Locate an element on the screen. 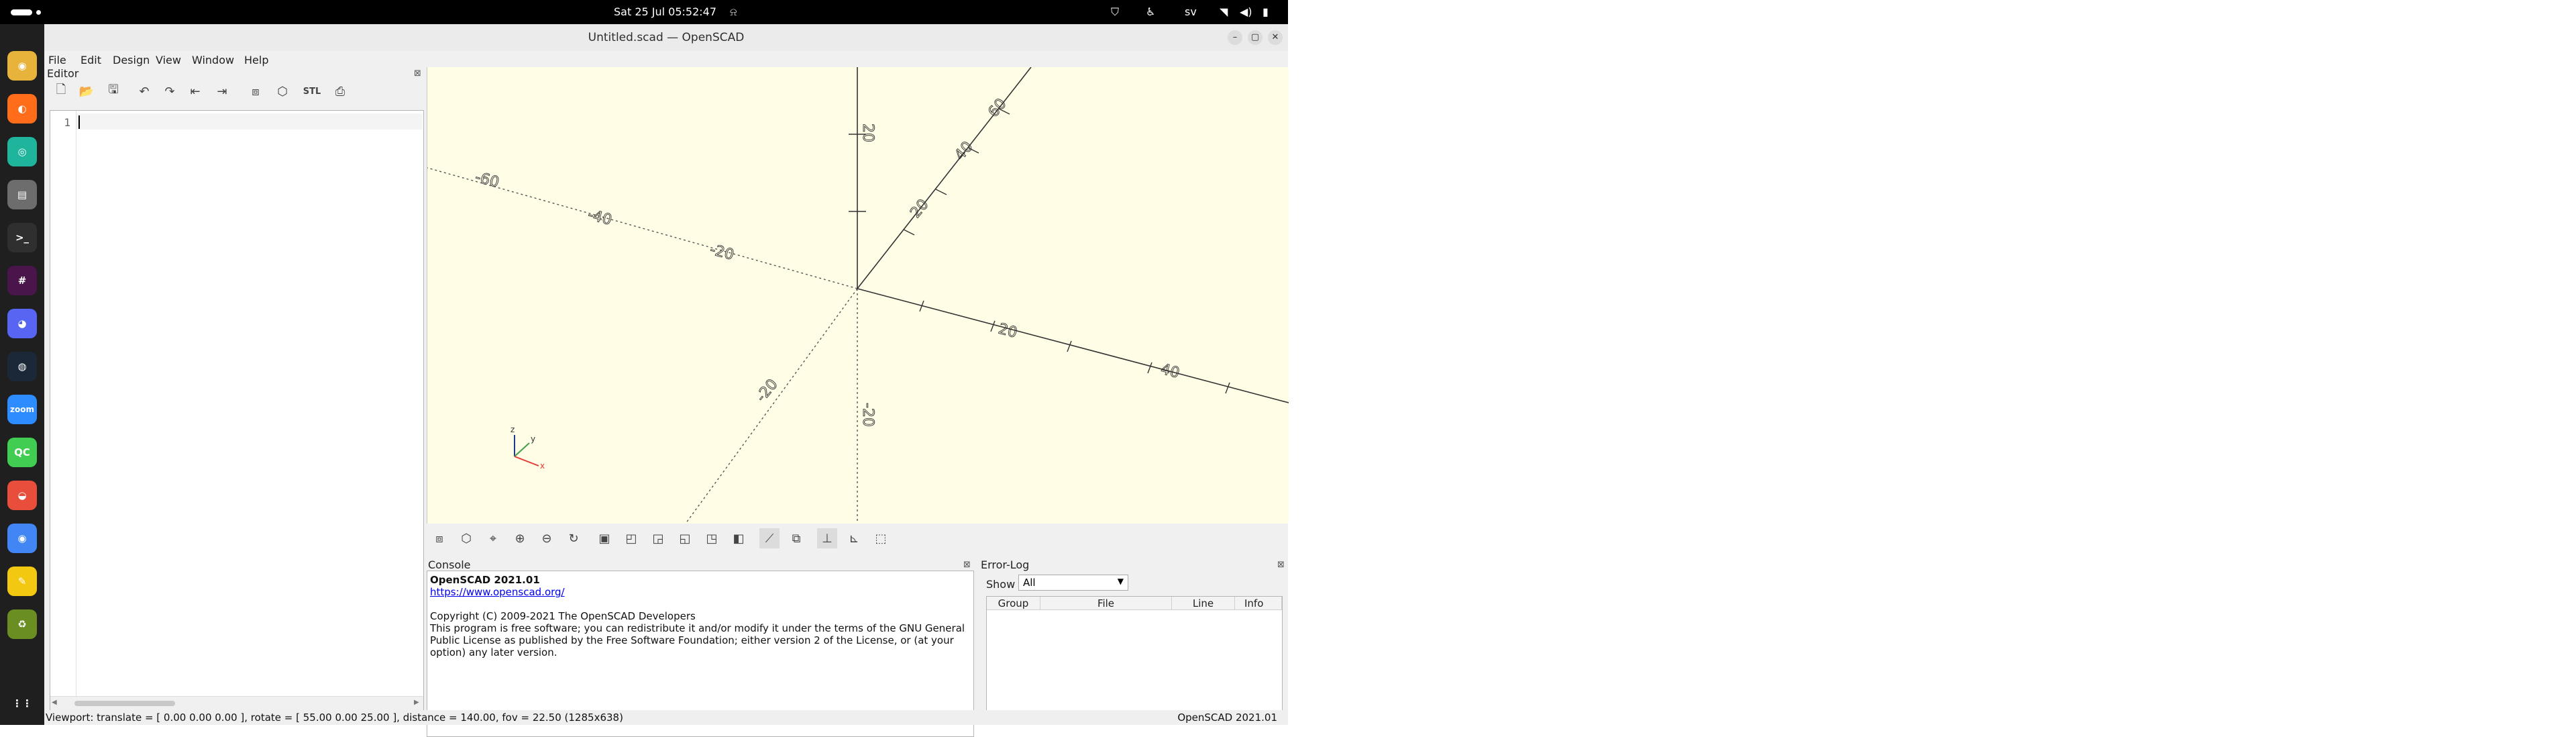 Image resolution: width=2576 pixels, height=737 pixels. preview-view-icon: ⧈ is located at coordinates (439, 538).